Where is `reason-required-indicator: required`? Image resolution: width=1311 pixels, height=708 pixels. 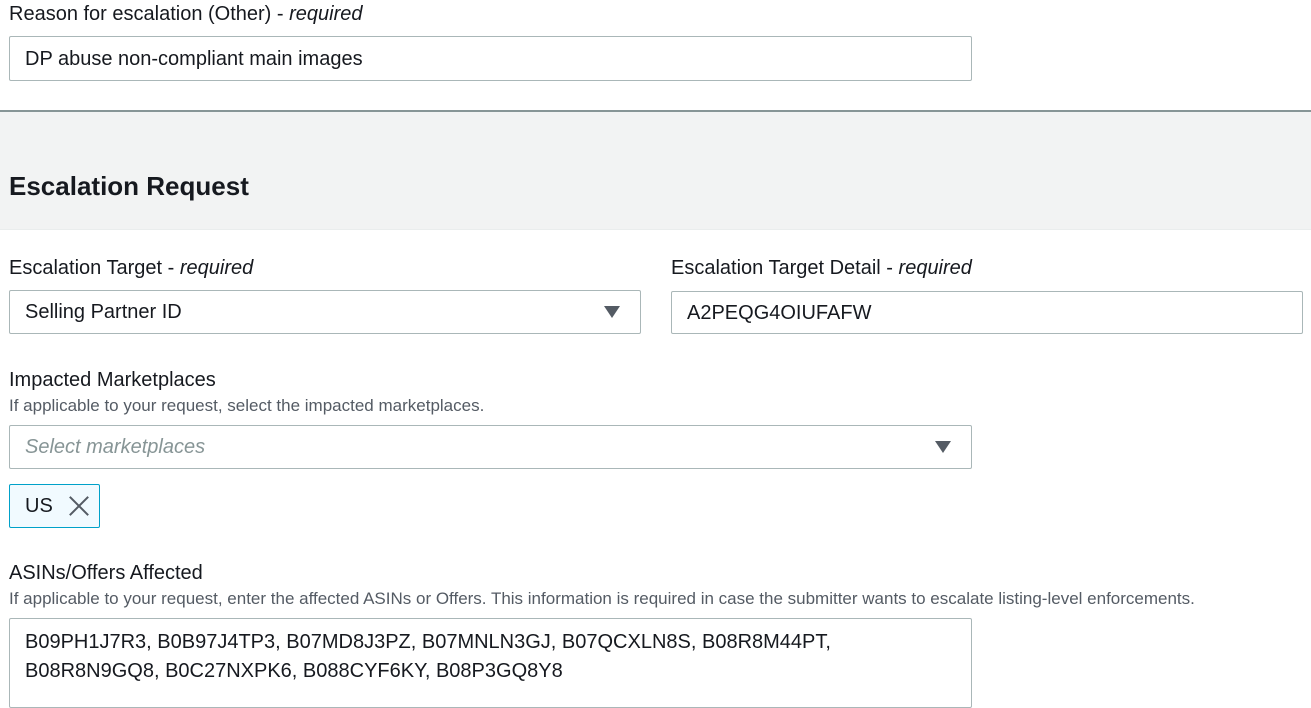
reason-required-indicator: required is located at coordinates (326, 14).